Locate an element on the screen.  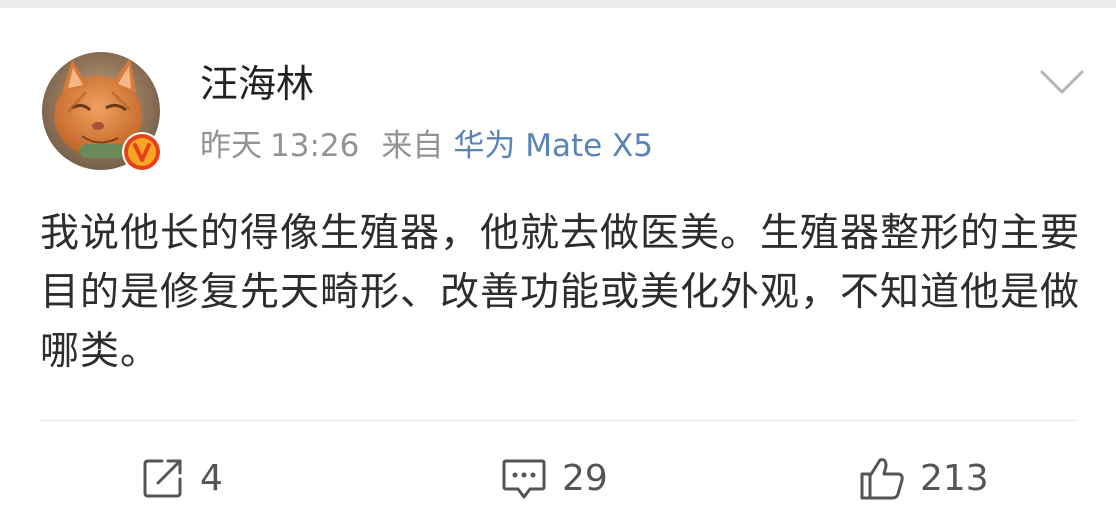
post-time: 13:26 is located at coordinates (315, 146).